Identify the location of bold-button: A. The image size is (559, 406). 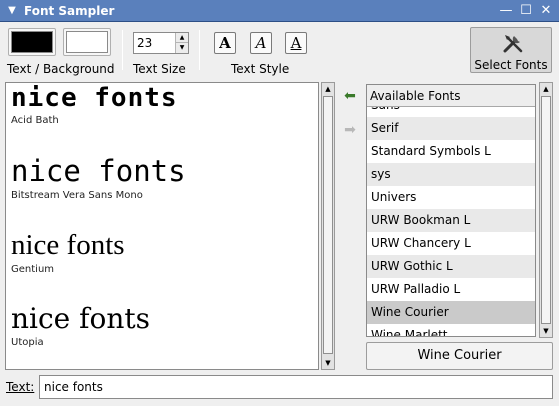
(225, 43).